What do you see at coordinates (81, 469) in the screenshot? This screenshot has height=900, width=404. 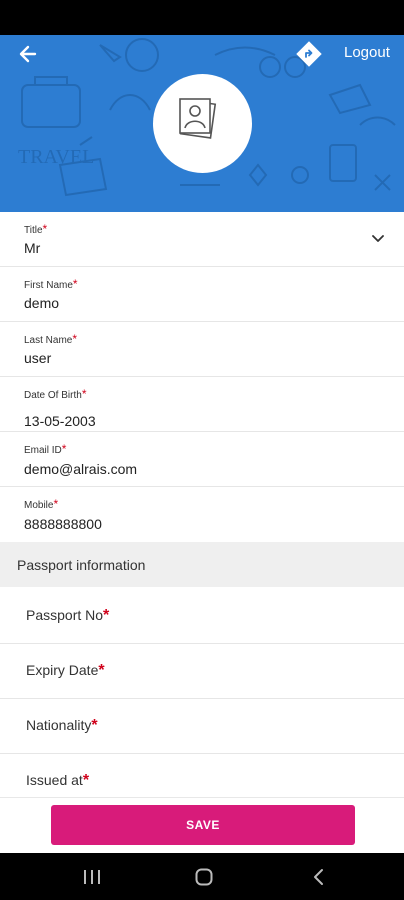 I see `email-value: demo@alrais.com` at bounding box center [81, 469].